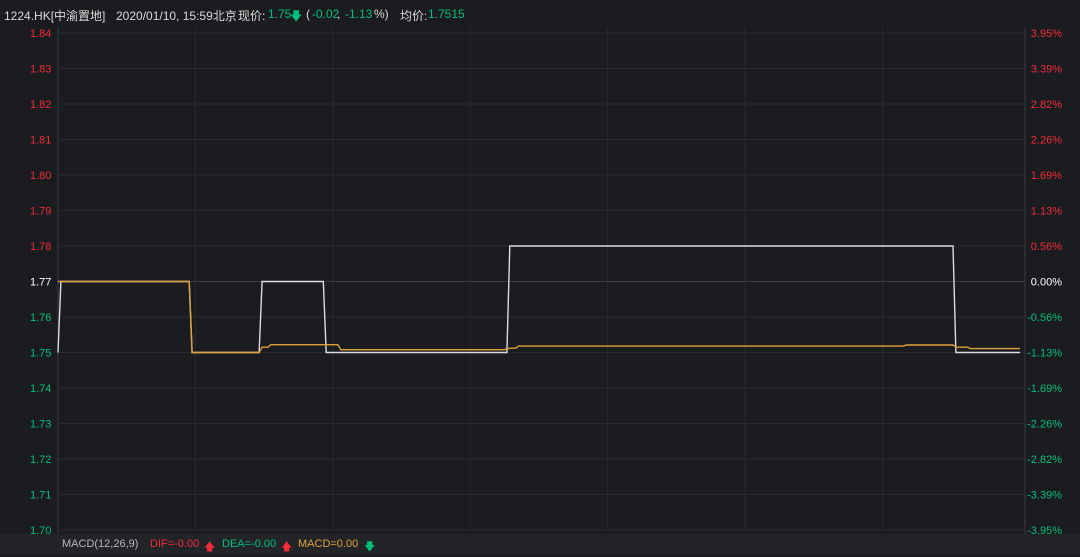  Describe the element at coordinates (40, 425) in the screenshot. I see `y-tick-label-left: 1.73` at that location.